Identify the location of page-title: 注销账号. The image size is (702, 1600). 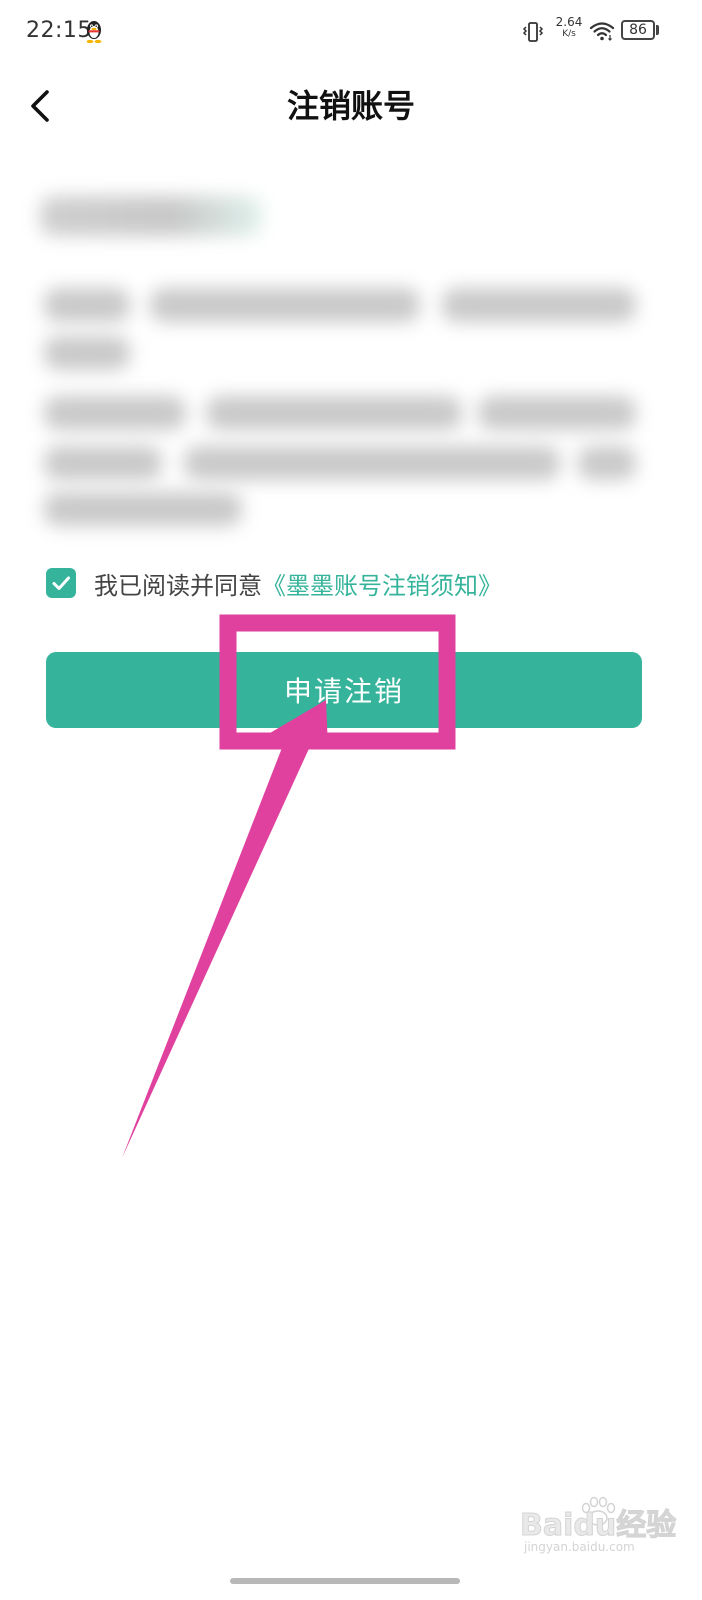
(350, 106).